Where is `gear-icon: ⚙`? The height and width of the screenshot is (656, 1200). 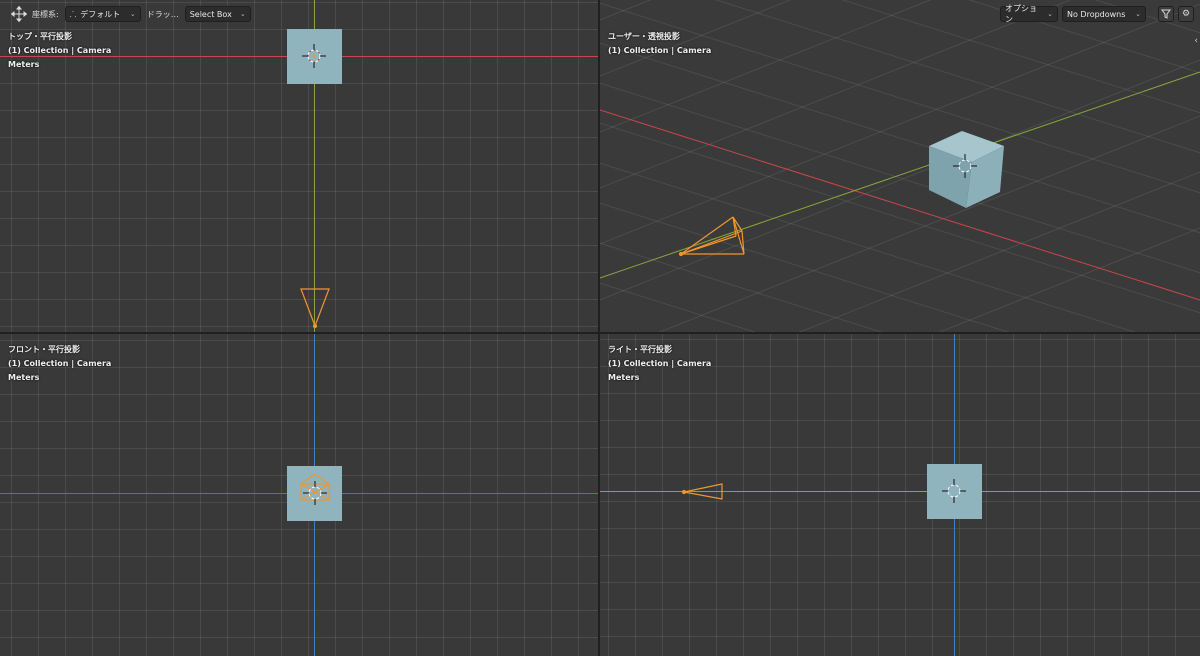 gear-icon: ⚙ is located at coordinates (1186, 14).